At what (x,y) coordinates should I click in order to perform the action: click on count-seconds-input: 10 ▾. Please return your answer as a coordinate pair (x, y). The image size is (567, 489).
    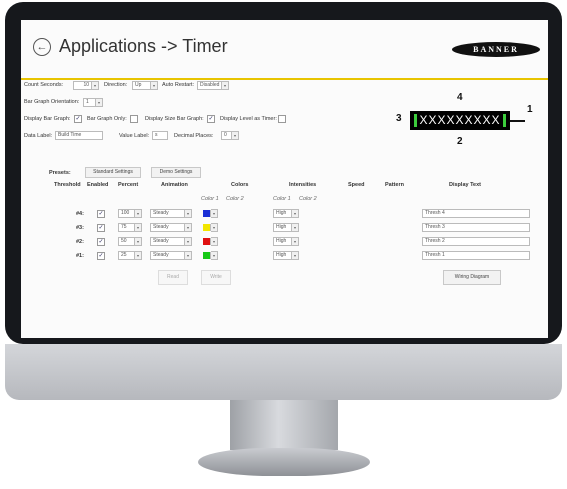
    Looking at the image, I should click on (86, 85).